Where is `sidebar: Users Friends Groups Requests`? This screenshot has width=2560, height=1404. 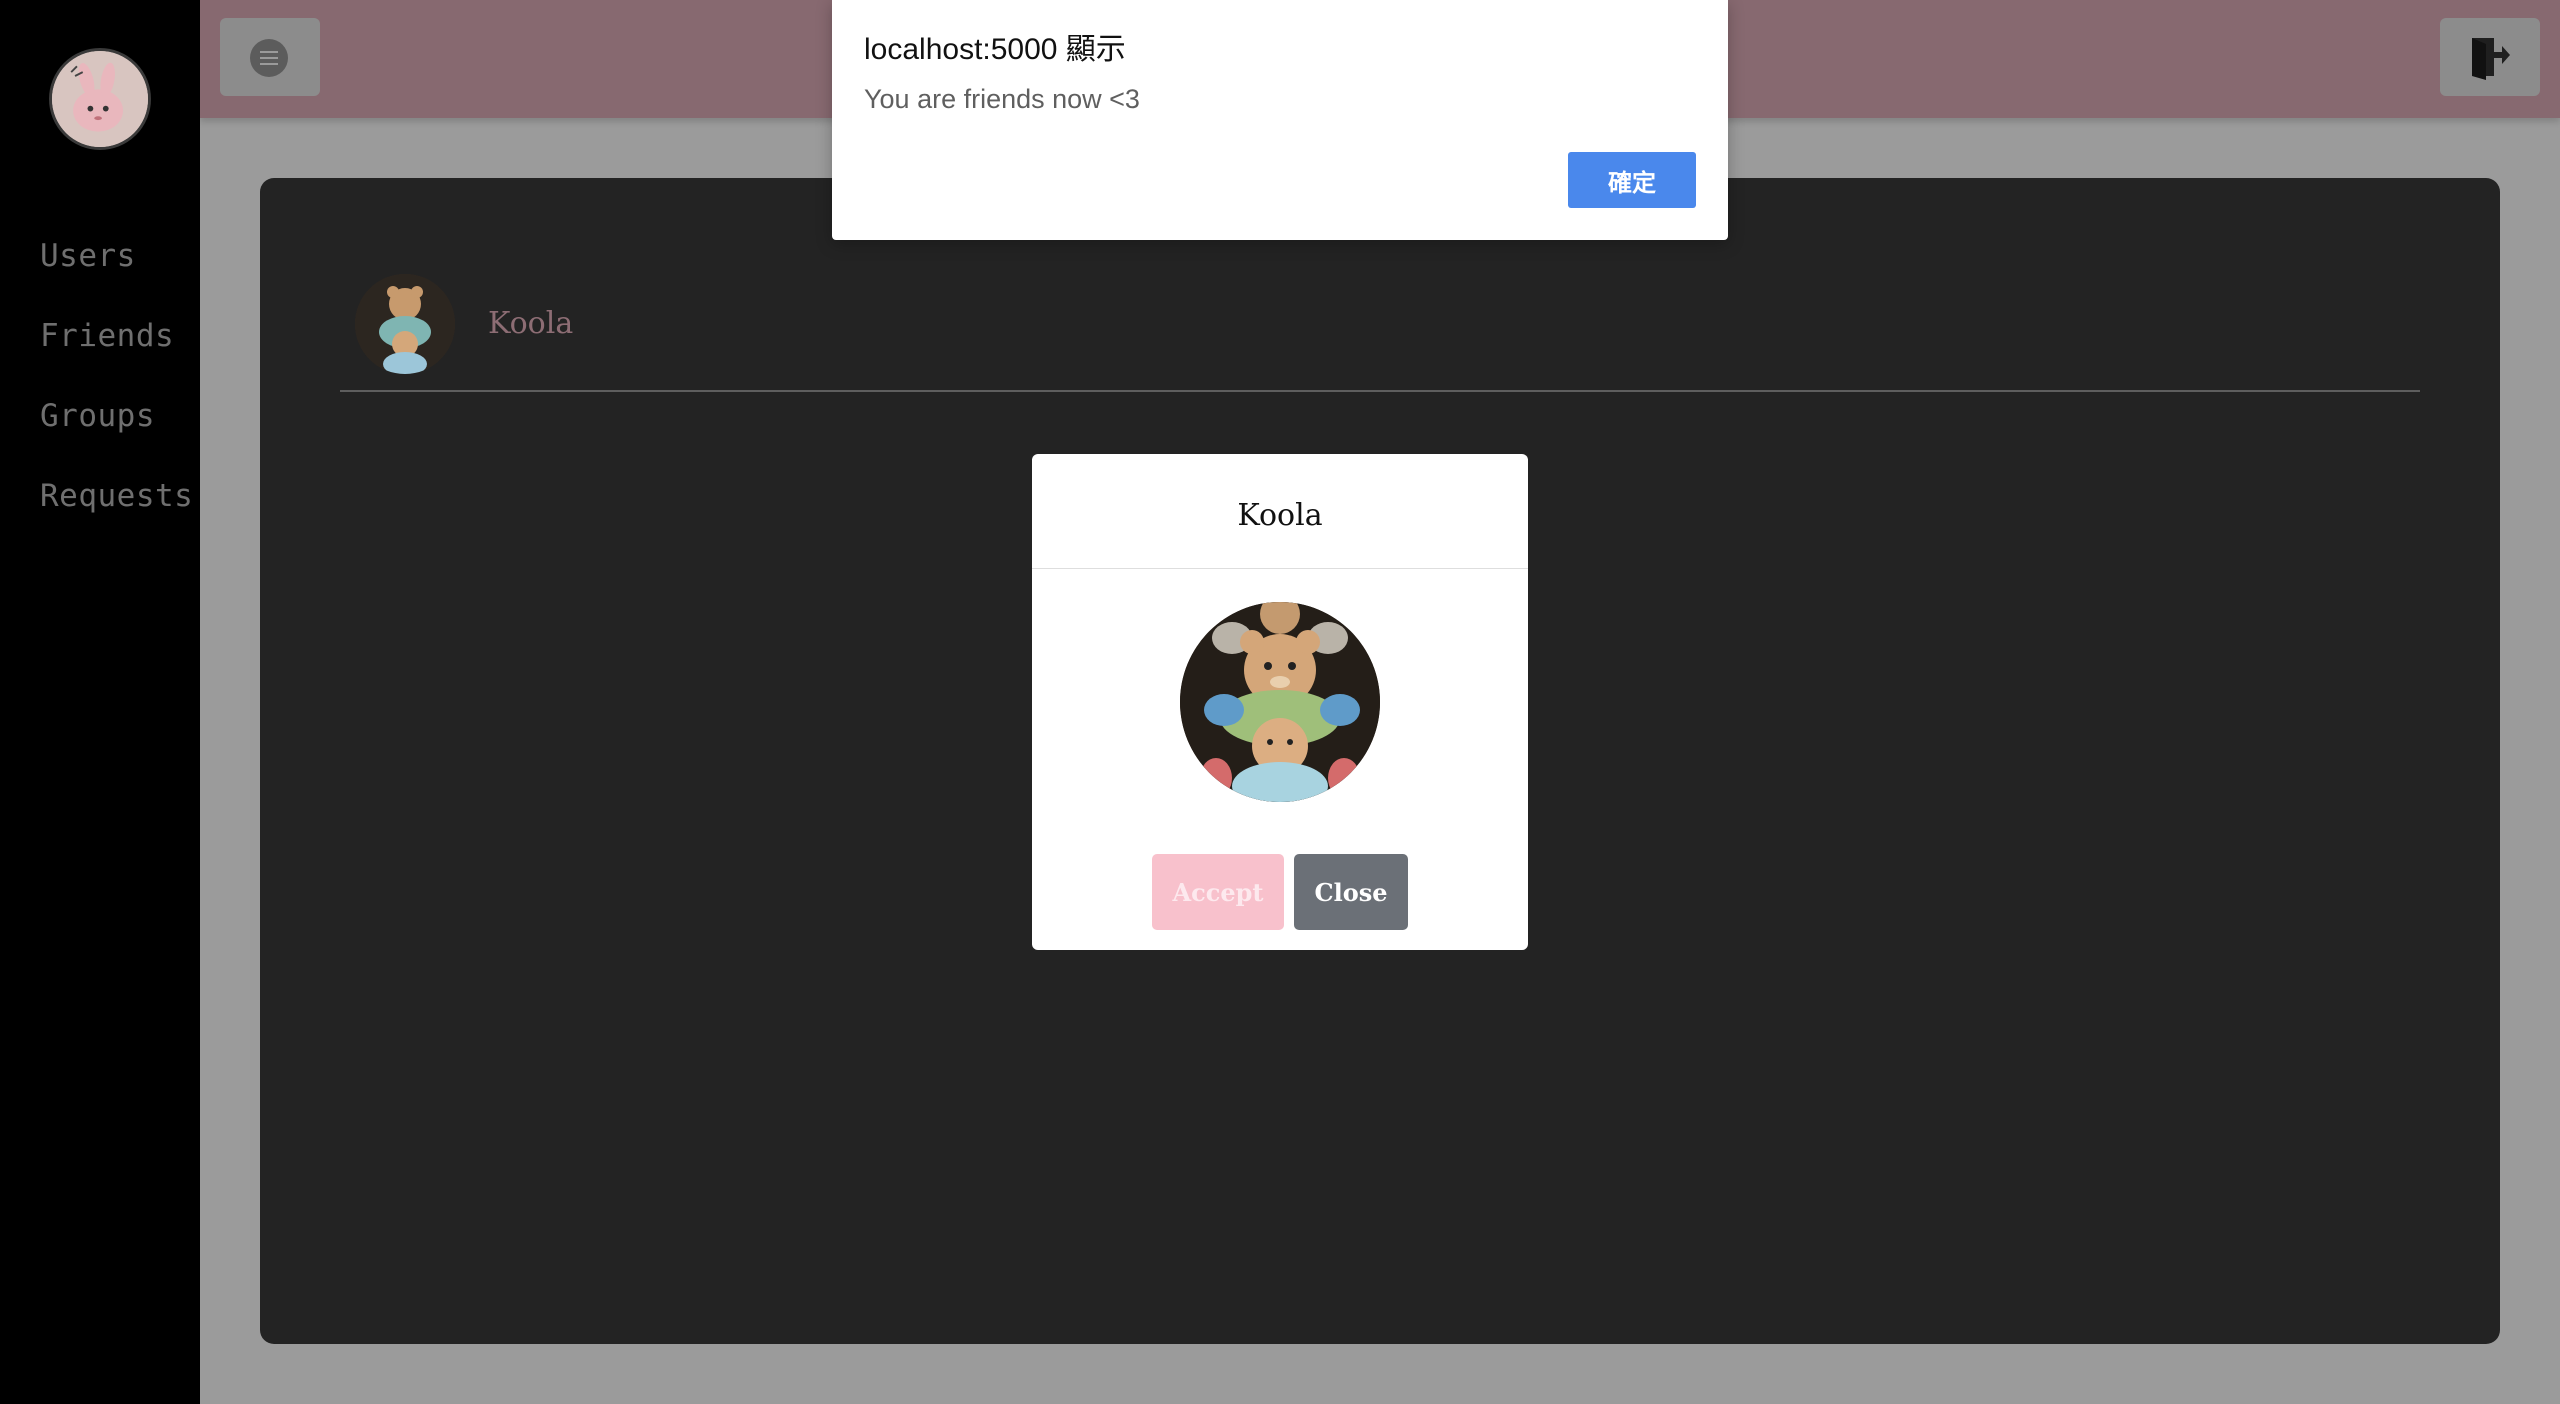
sidebar: Users Friends Groups Requests is located at coordinates (100, 702).